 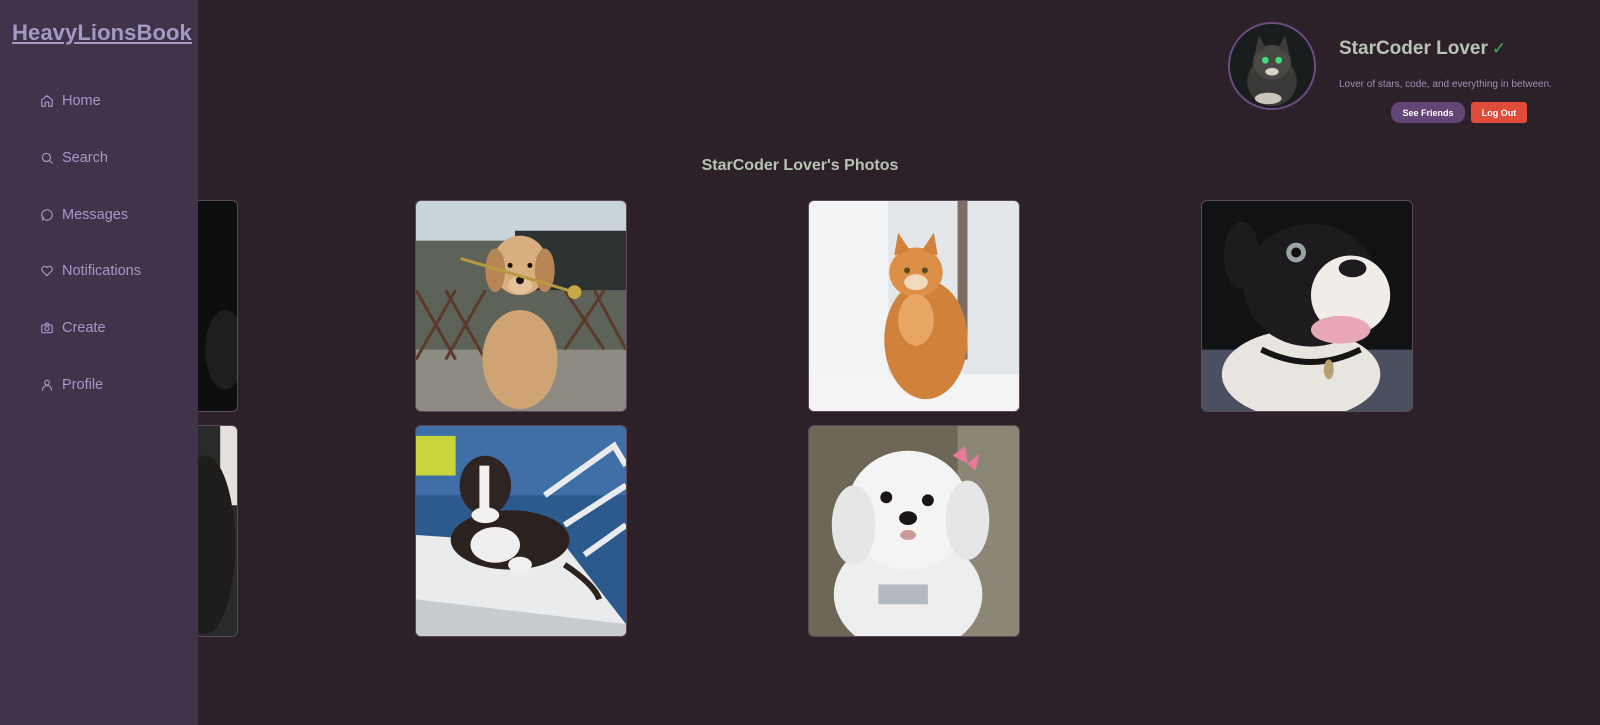 I want to click on sidebar-item-label: Home, so click(x=81, y=101).